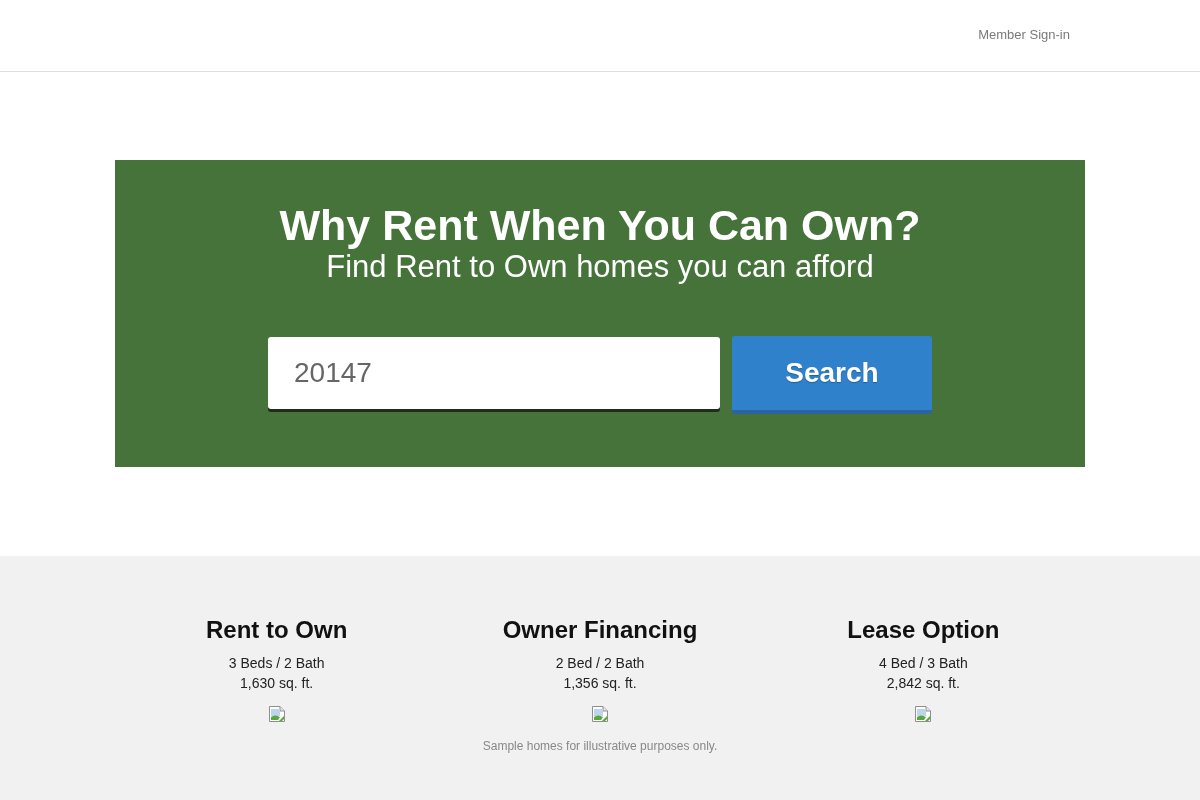  What do you see at coordinates (923, 663) in the screenshot?
I see `listing-rooms: 4 Bed / 3 Bath` at bounding box center [923, 663].